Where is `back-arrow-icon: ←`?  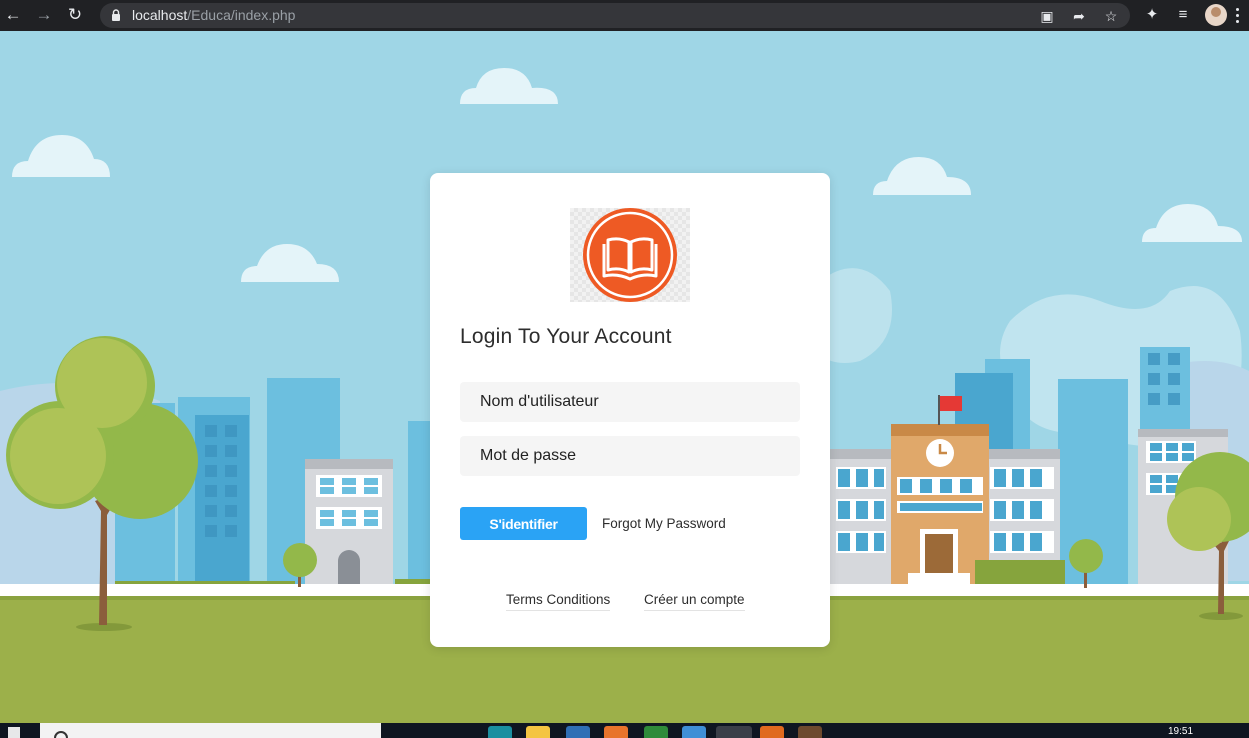
back-arrow-icon: ← is located at coordinates (13, 15).